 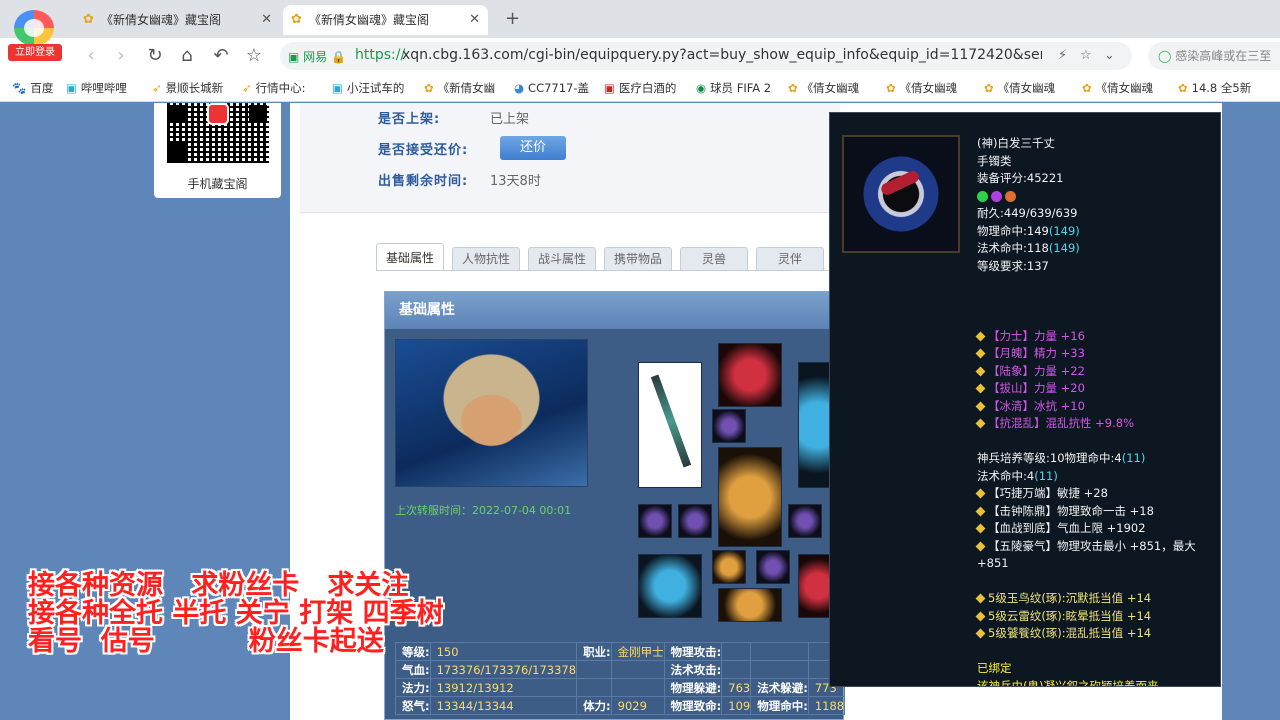 What do you see at coordinates (1092, 545) in the screenshot?
I see `tooltip-text: 【五陵豪气】物理攻击最小 +851，最大` at bounding box center [1092, 545].